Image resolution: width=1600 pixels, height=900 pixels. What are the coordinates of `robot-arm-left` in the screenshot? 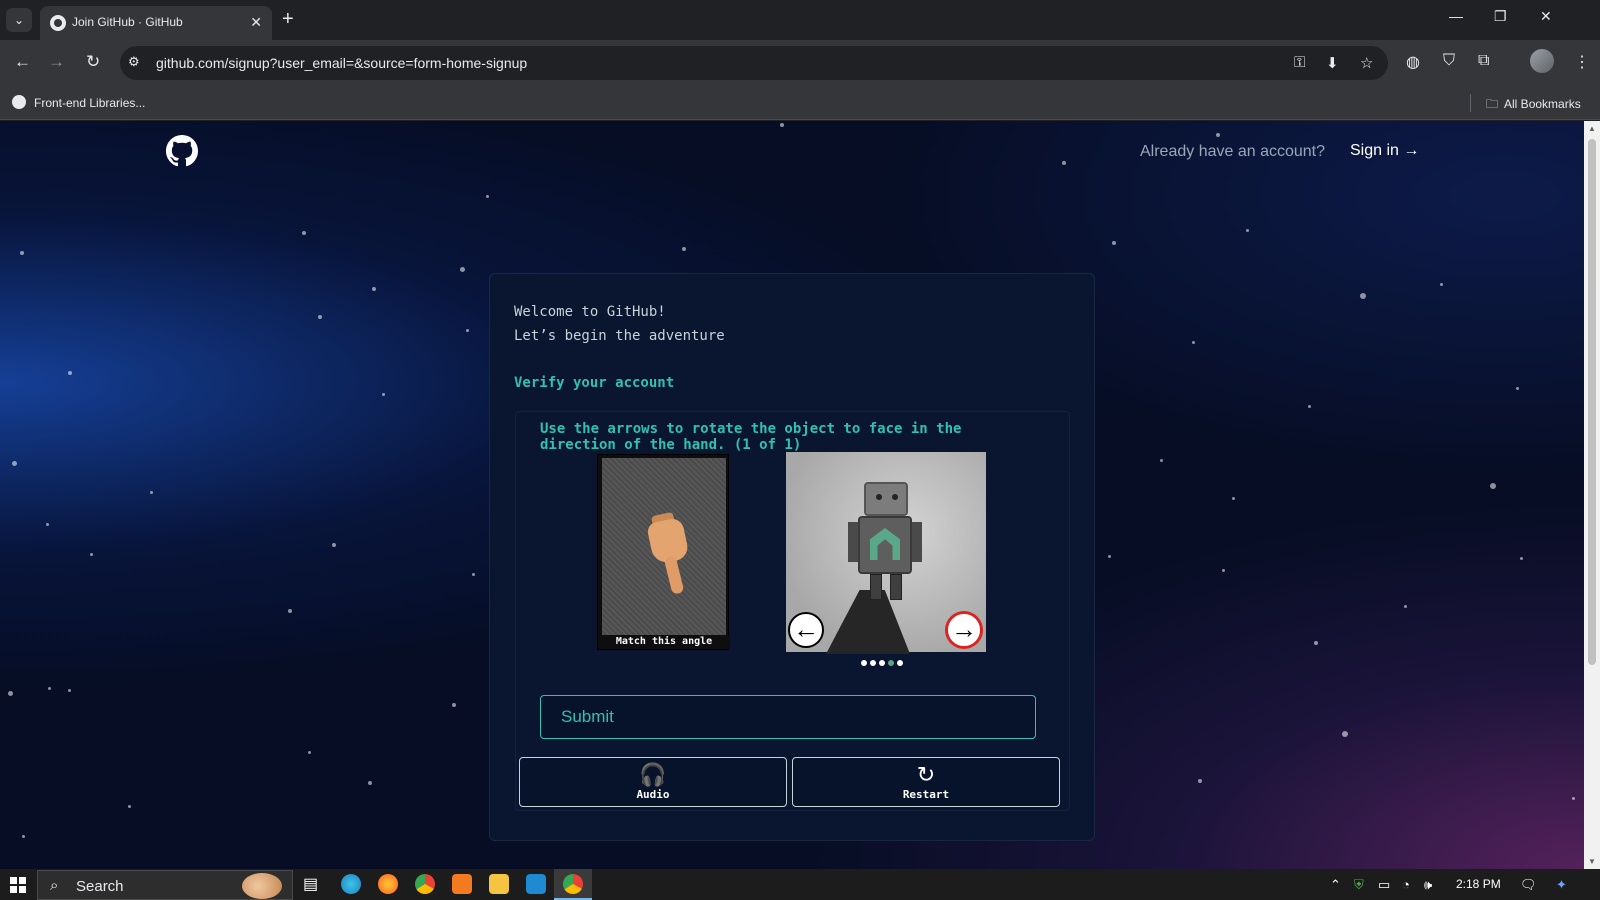 It's located at (853, 542).